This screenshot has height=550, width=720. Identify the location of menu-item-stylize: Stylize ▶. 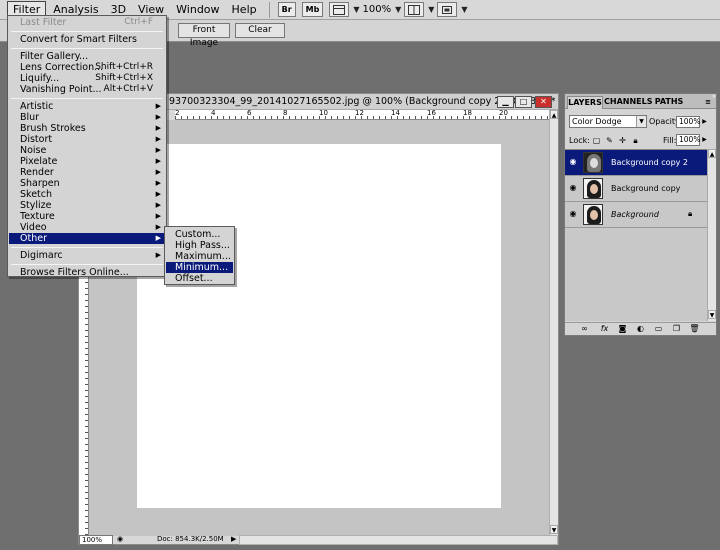
(87, 205).